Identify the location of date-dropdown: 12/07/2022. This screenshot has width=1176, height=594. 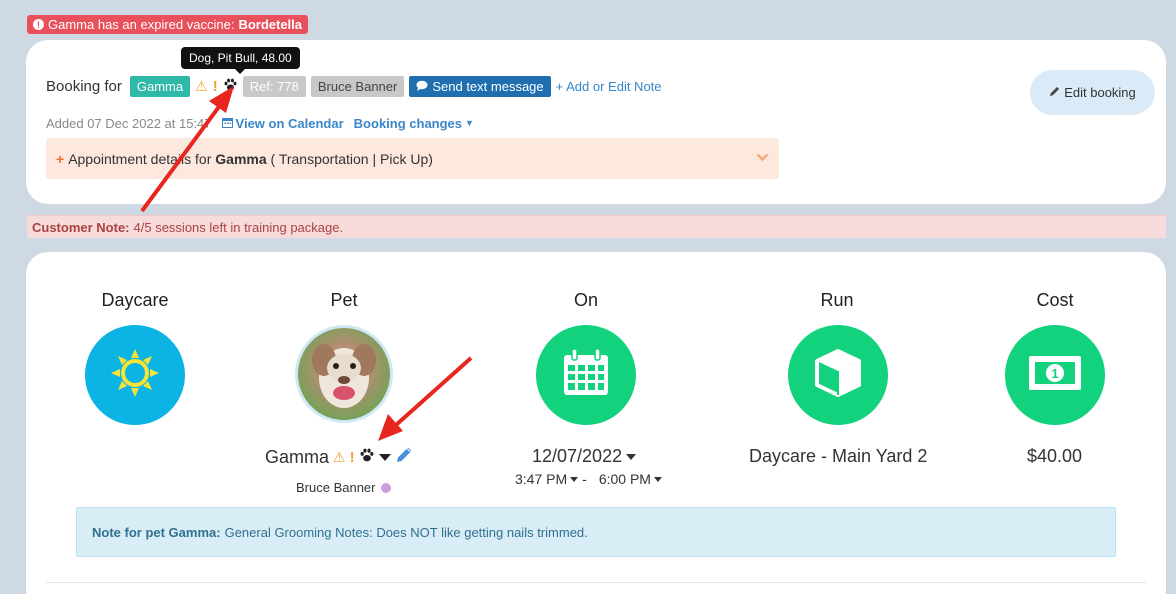
(584, 456).